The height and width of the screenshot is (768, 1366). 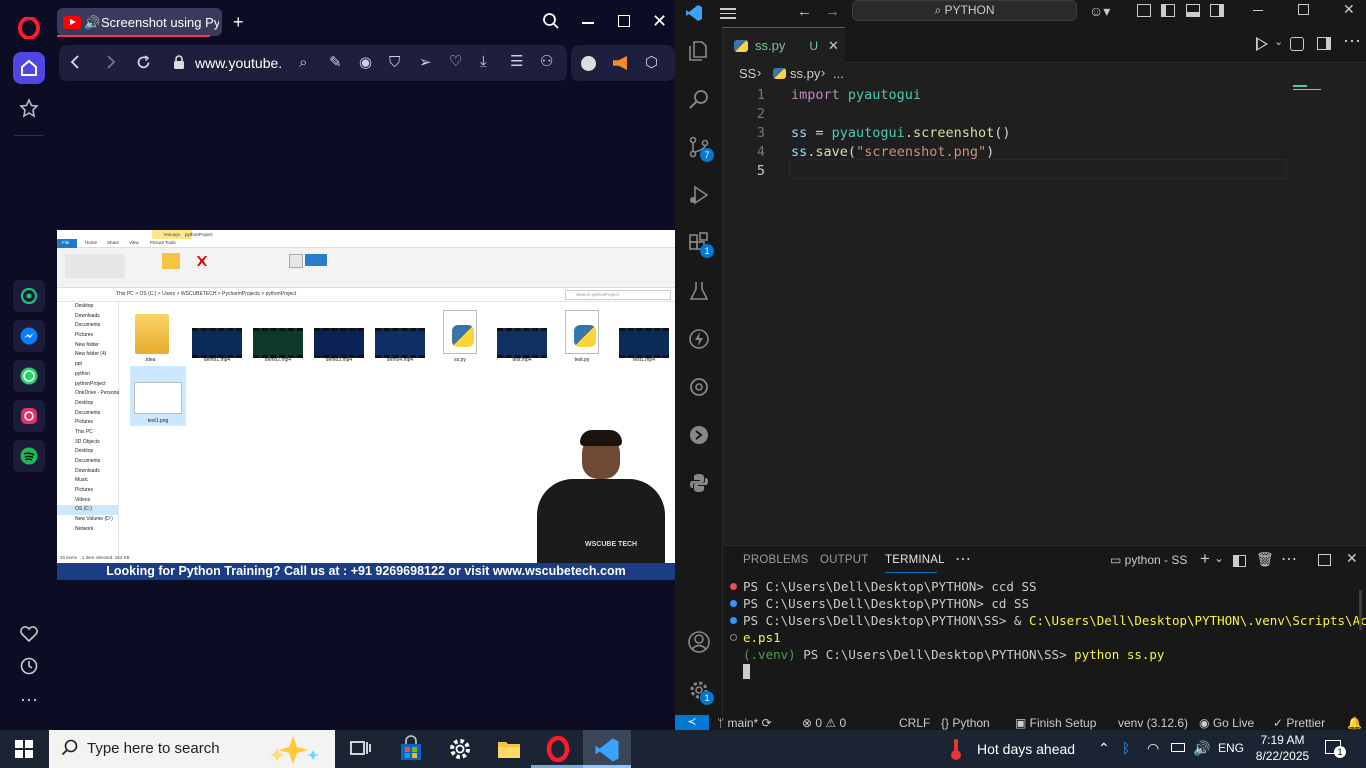 What do you see at coordinates (728, 13) in the screenshot?
I see `menu-icon` at bounding box center [728, 13].